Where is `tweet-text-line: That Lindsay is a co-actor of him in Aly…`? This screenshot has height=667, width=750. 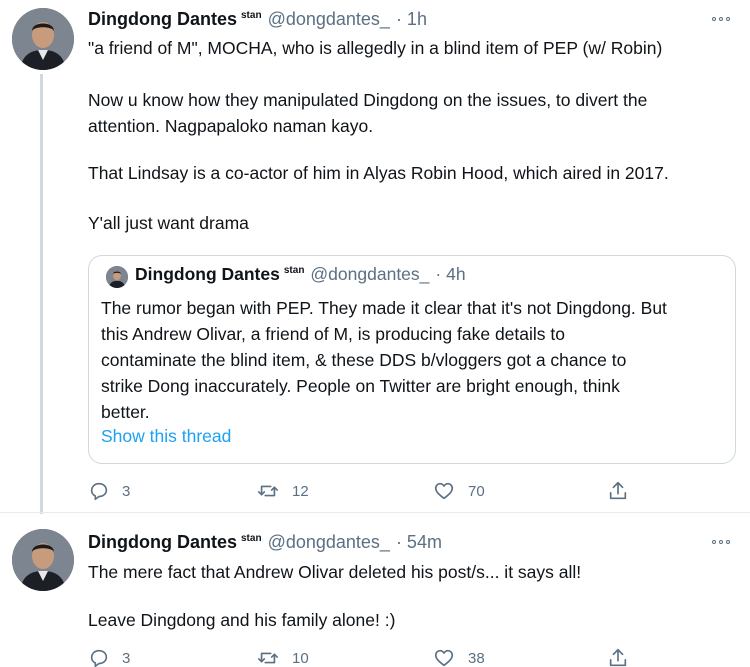
tweet-text-line: That Lindsay is a co-actor of him in Aly… is located at coordinates (378, 173).